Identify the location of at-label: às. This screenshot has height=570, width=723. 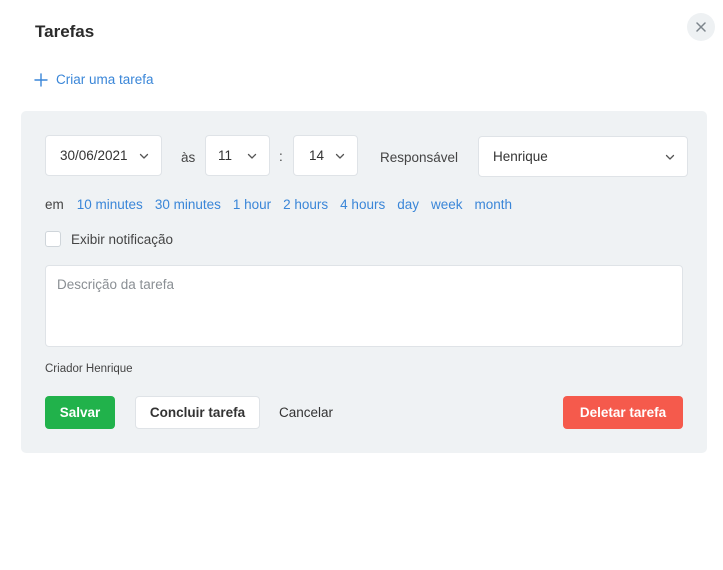
(188, 157).